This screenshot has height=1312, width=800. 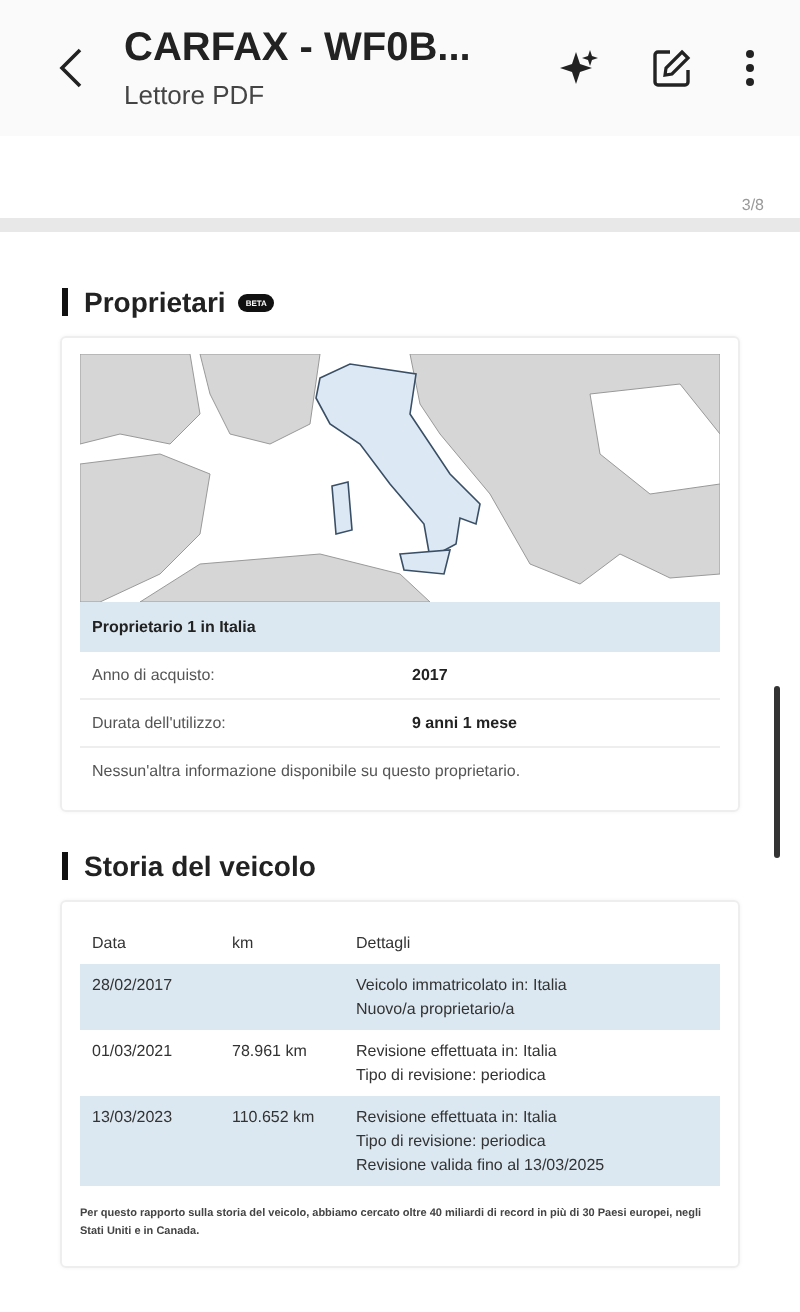 I want to click on detail-text: Nuovo/a proprietario/a, so click(x=436, y=1009).